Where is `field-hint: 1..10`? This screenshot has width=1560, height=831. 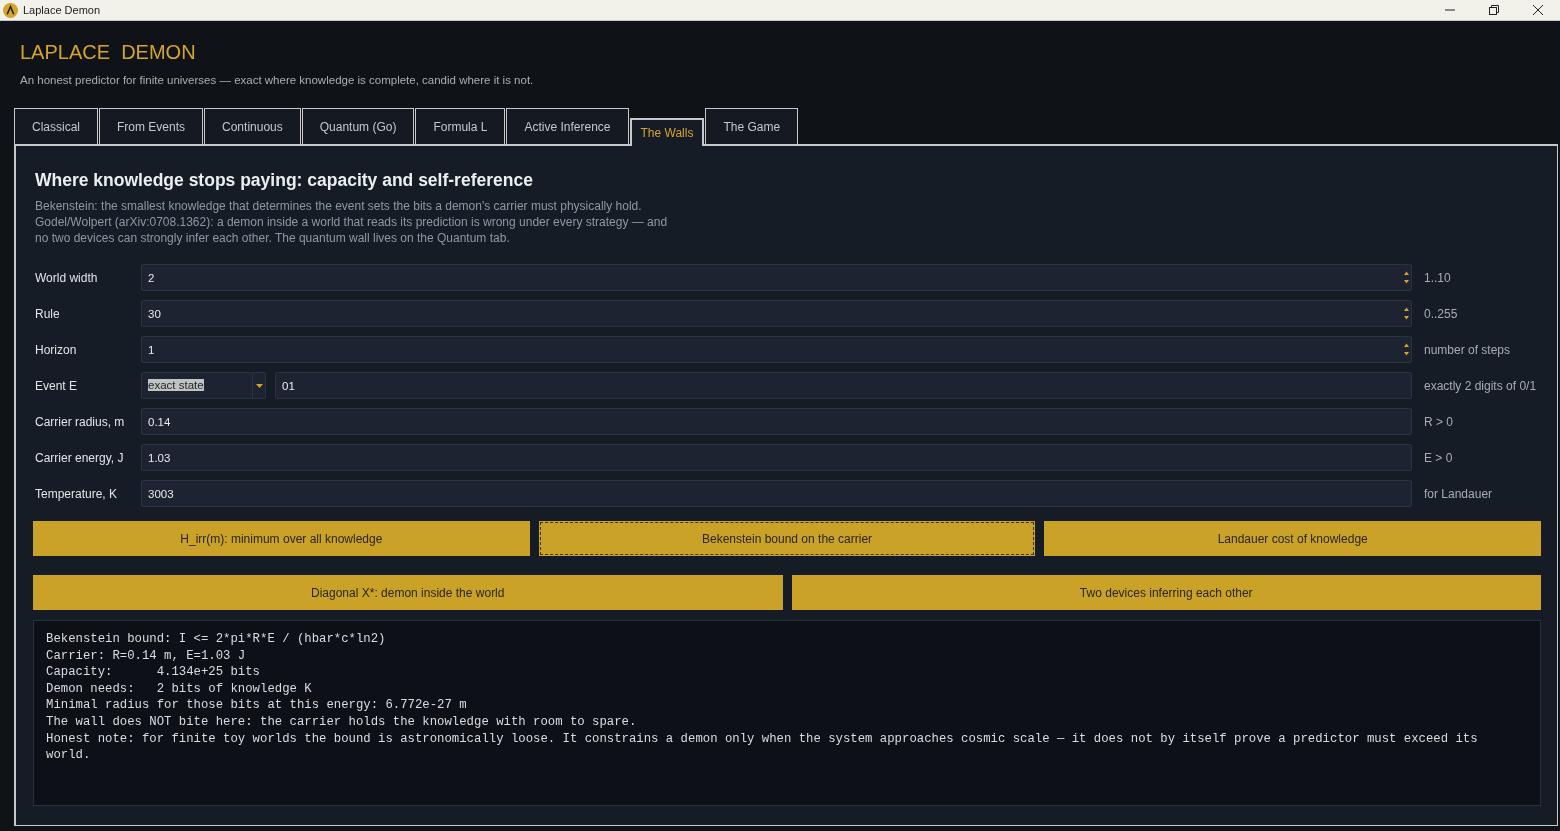 field-hint: 1..10 is located at coordinates (1437, 278).